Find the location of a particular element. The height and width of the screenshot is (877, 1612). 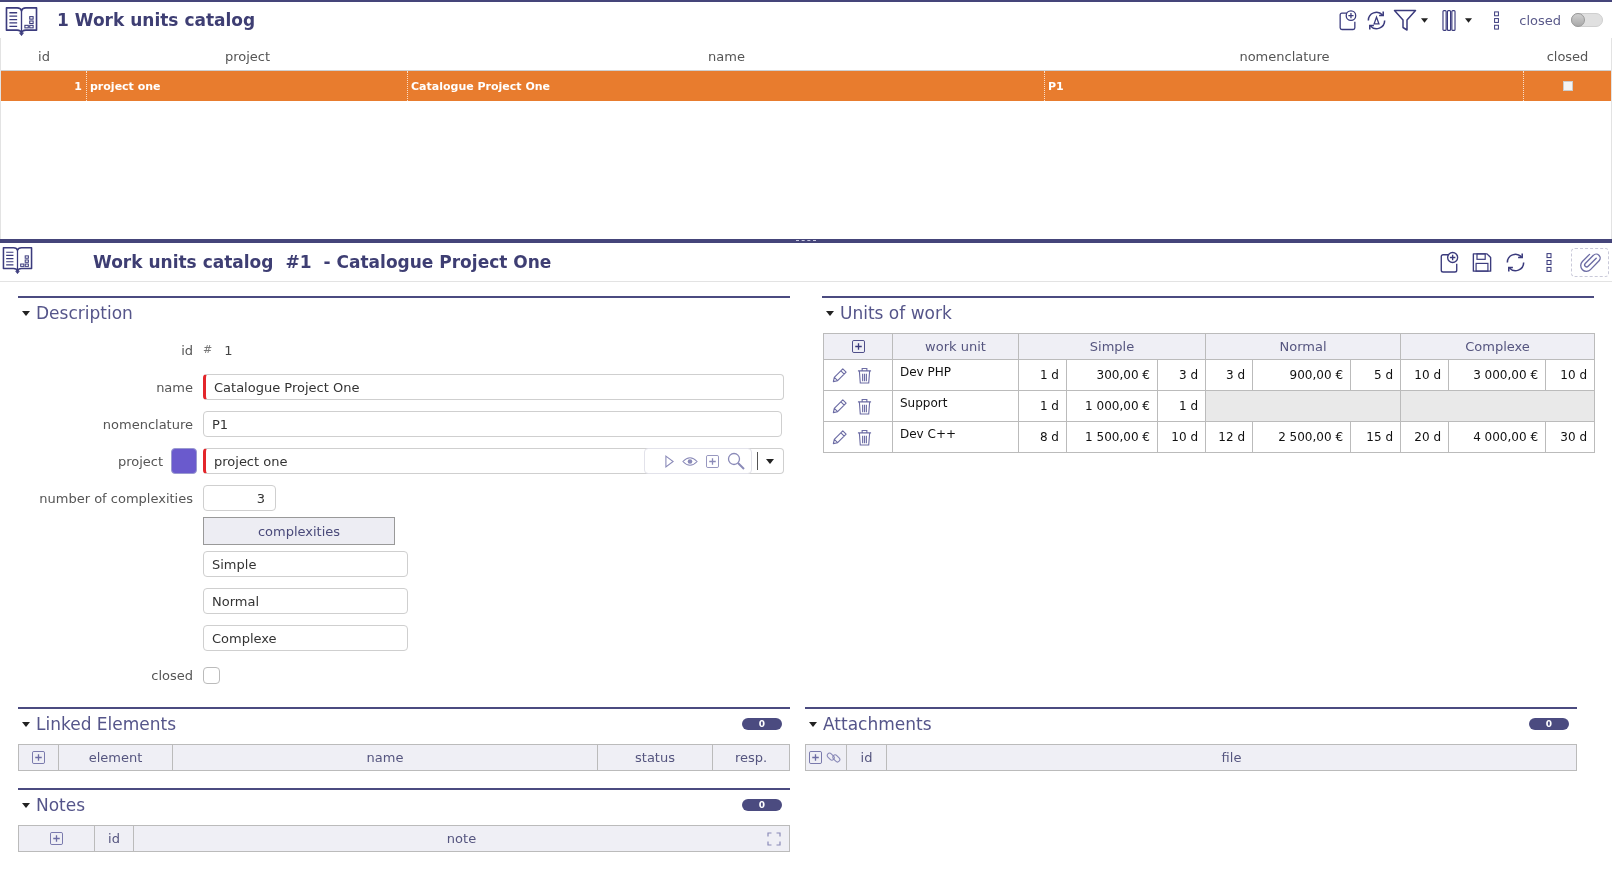

table-cell: 30 d is located at coordinates (1573, 437).